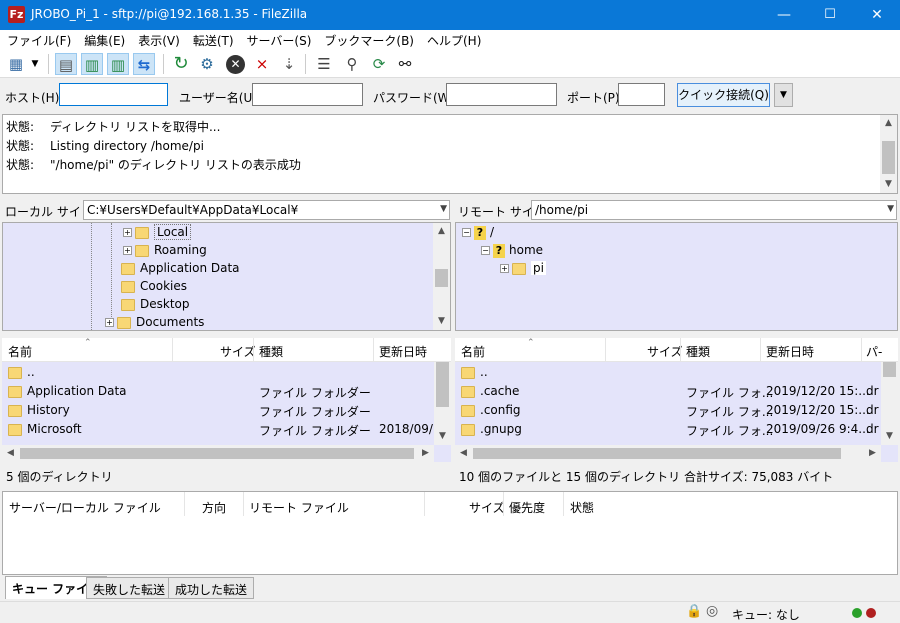 The width and height of the screenshot is (900, 623). Describe the element at coordinates (368, 39) in the screenshot. I see `menu-bookmarks: ブックマーク(B)` at that location.